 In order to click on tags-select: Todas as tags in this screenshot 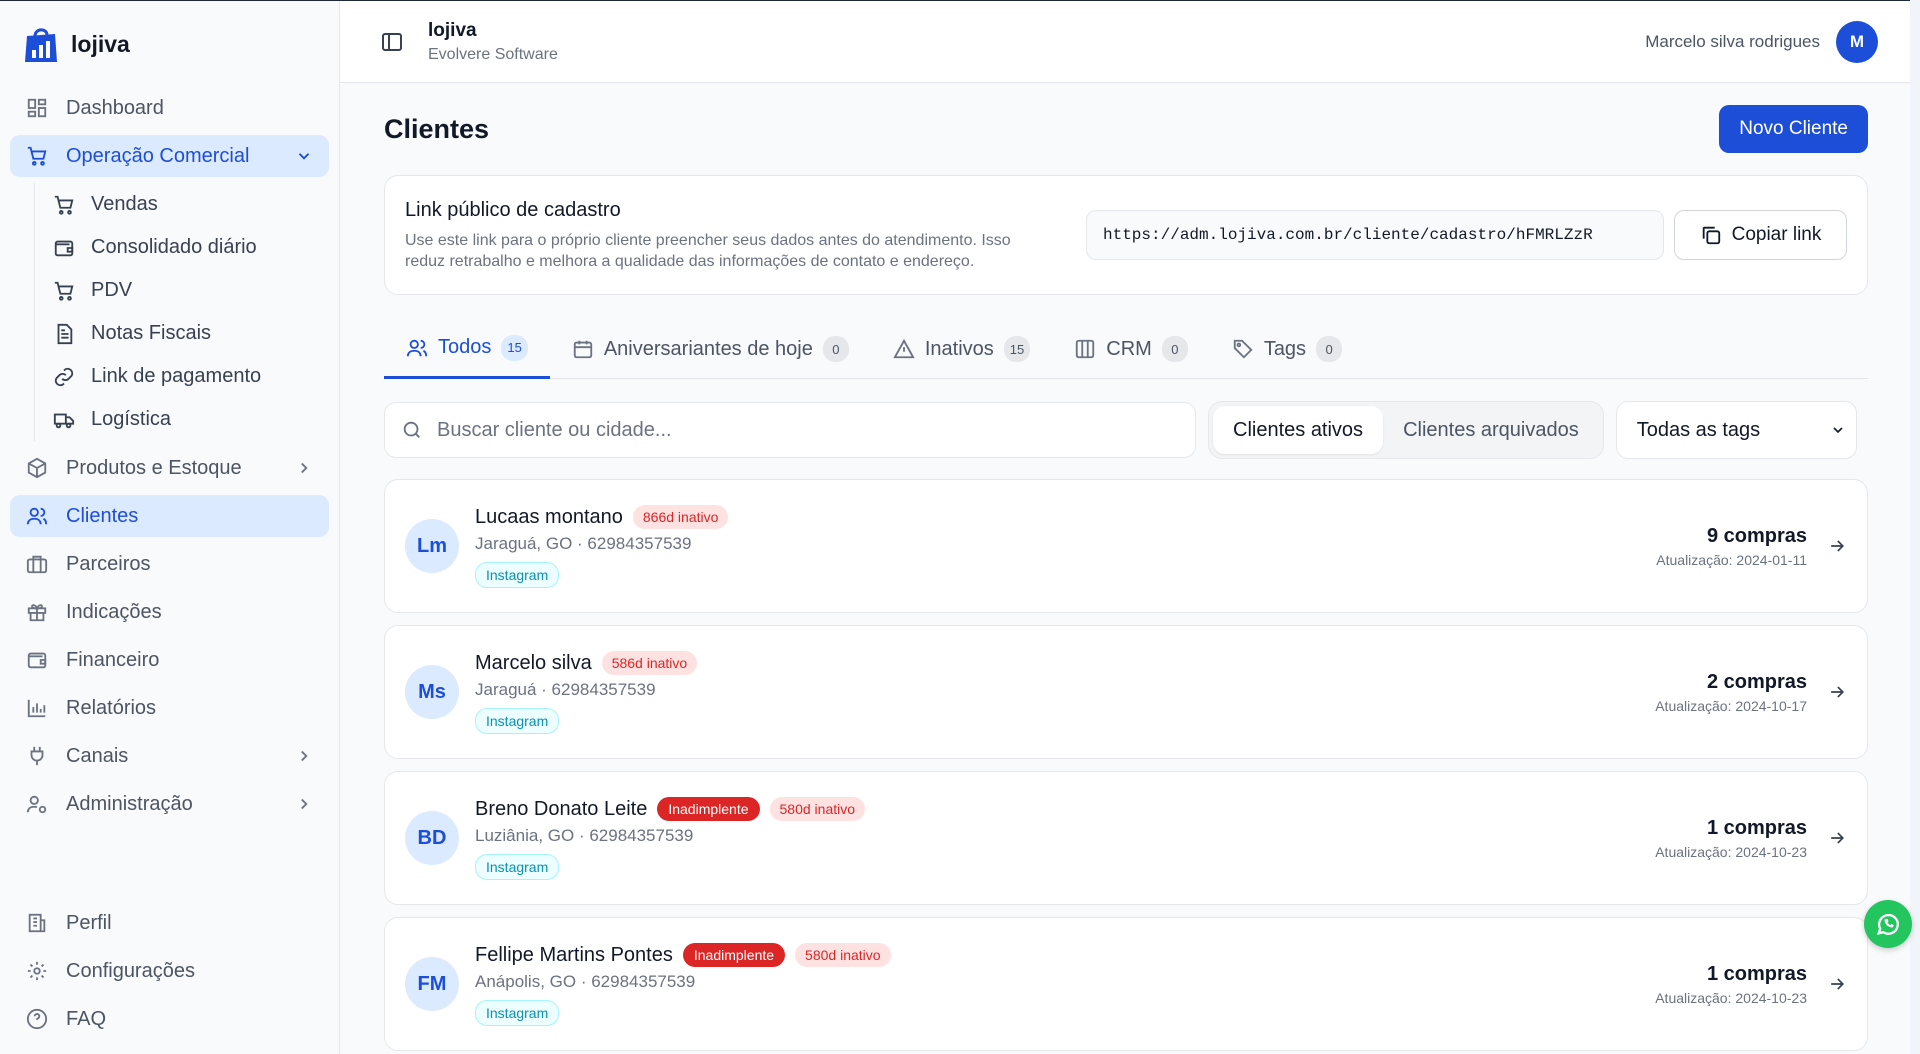, I will do `click(1736, 430)`.